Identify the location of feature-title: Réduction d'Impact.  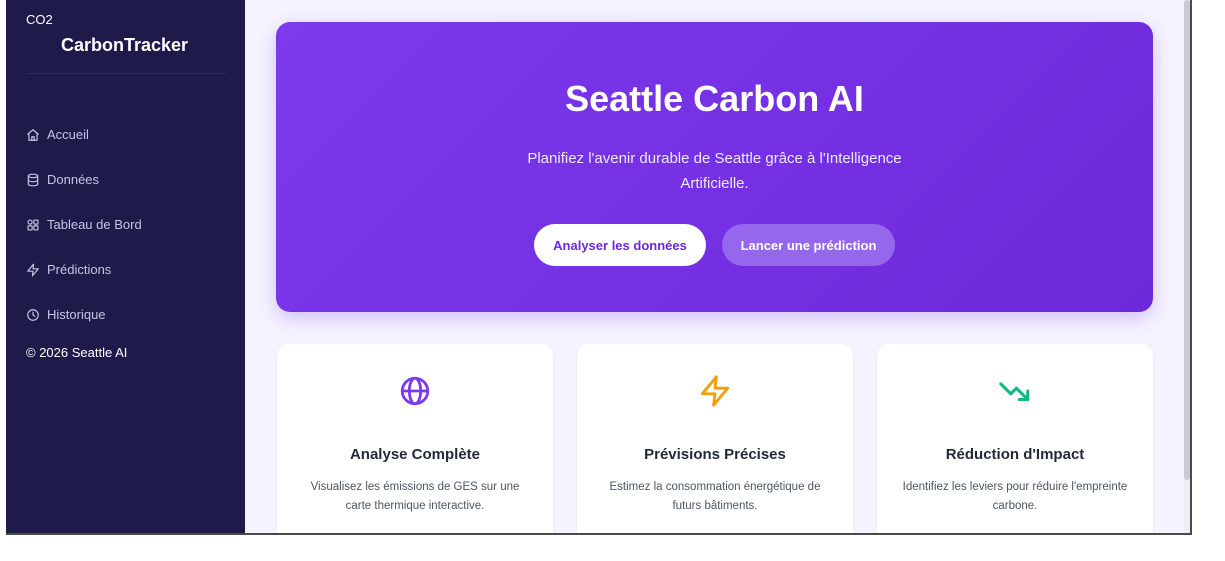
(1015, 454).